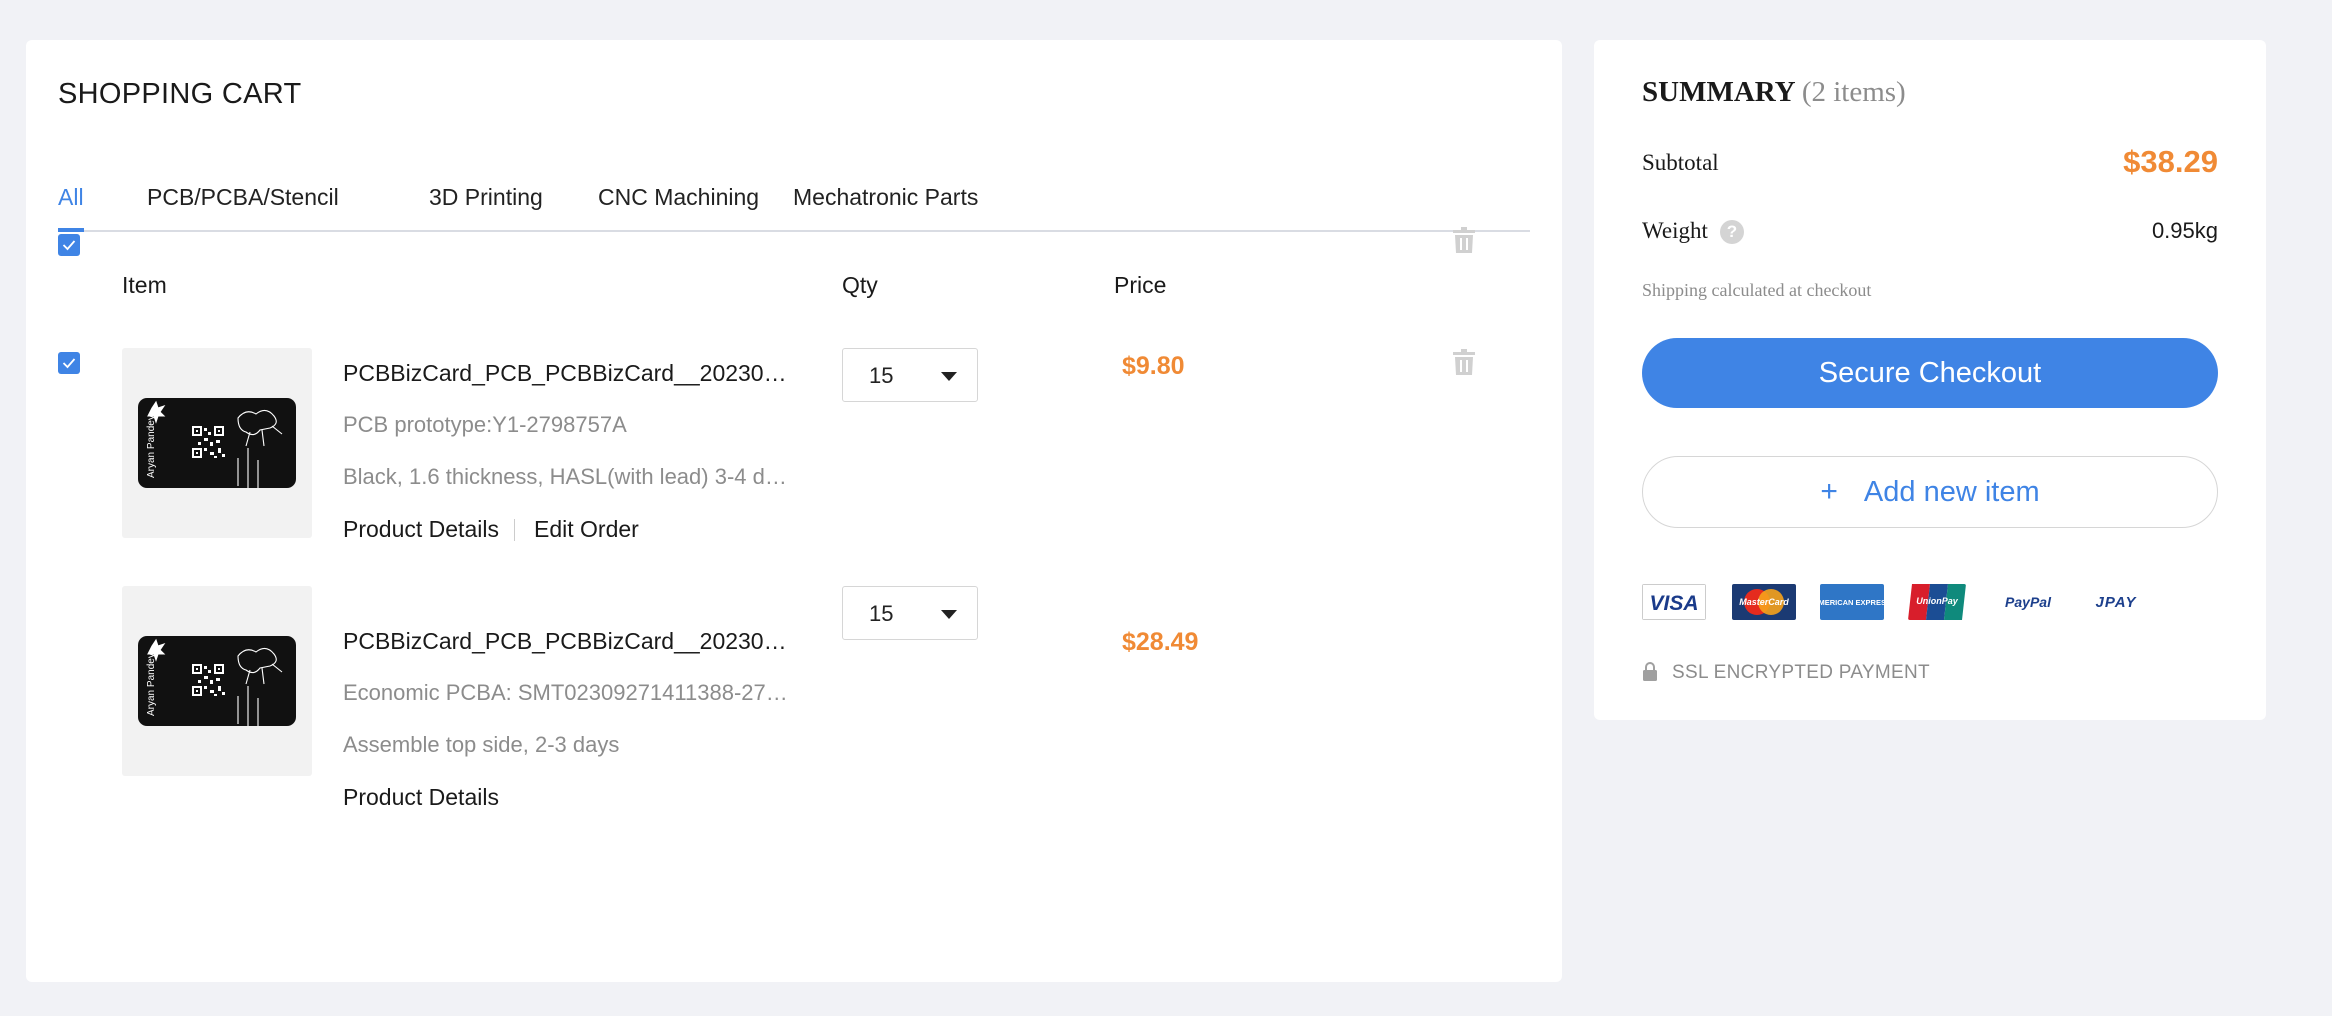 Image resolution: width=2332 pixels, height=1016 pixels. Describe the element at coordinates (1160, 642) in the screenshot. I see `item-price: $28.49` at that location.